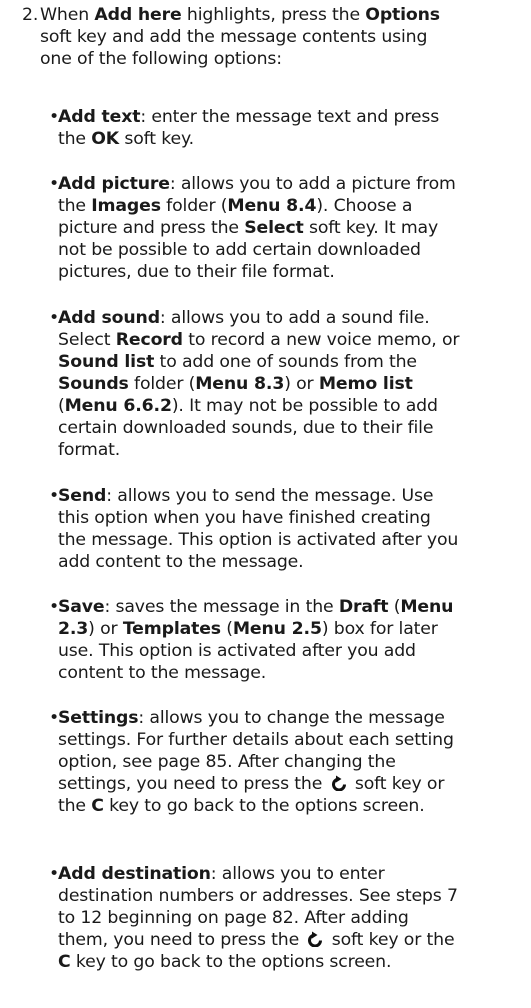 The image size is (531, 1008). What do you see at coordinates (30, 15) in the screenshot?
I see `step-number: 2.` at bounding box center [30, 15].